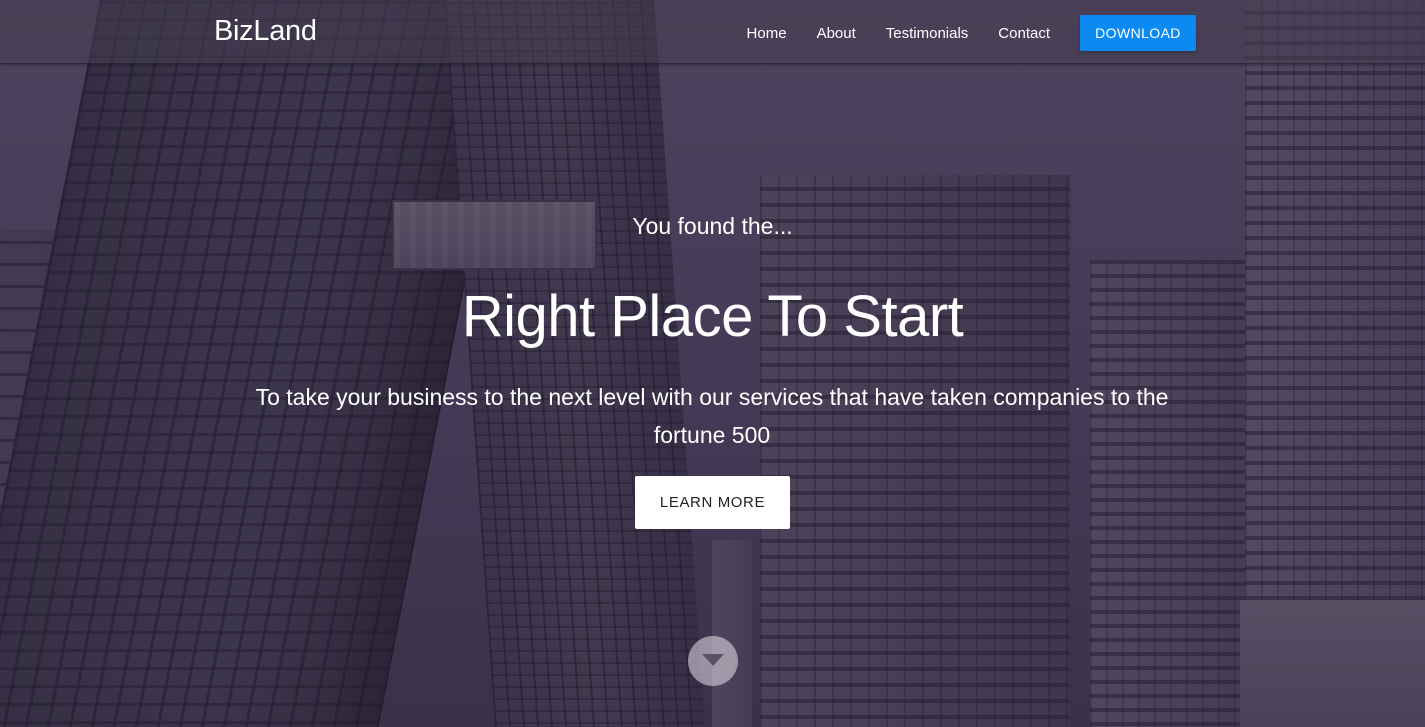 This screenshot has width=1425, height=727. What do you see at coordinates (971, 33) in the screenshot?
I see `nav-links: Home About Testimonials Contact DOWNLOAD` at bounding box center [971, 33].